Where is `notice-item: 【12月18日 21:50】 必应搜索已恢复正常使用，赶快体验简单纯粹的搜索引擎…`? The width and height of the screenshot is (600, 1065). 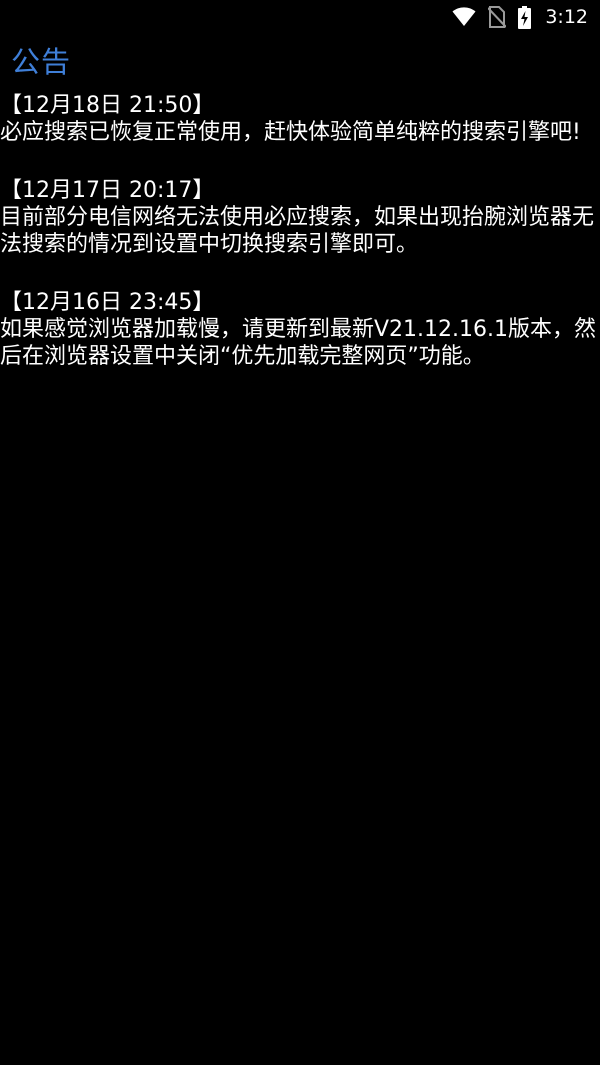
notice-item: 【12月18日 21:50】 必应搜索已恢复正常使用，赶快体验简单纯粹的搜索引擎… is located at coordinates (300, 119).